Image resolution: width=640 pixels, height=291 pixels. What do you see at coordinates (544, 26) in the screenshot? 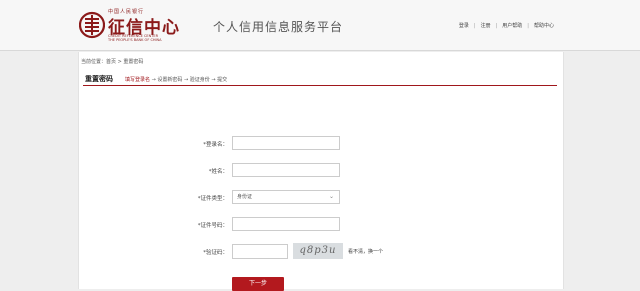
I see `nav-help-center-link: 帮助中心` at bounding box center [544, 26].